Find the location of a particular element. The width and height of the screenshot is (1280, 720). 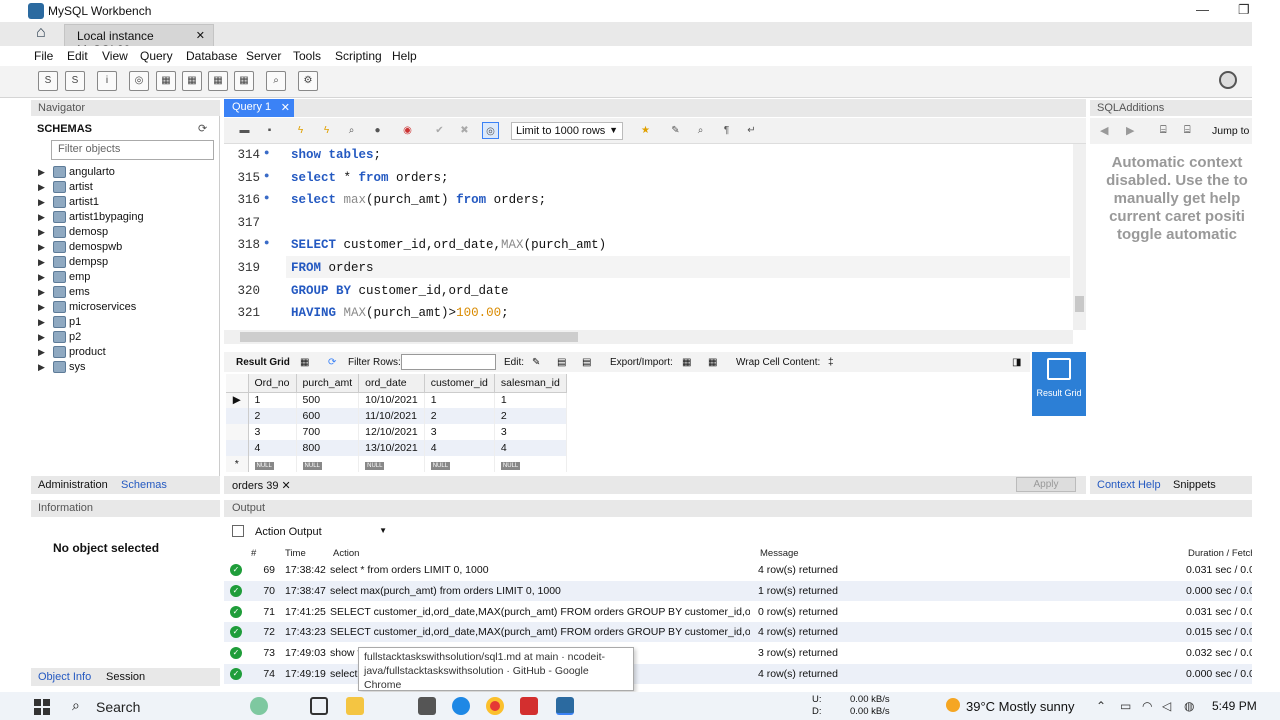

keyboard-icon: ▭ is located at coordinates (1125, 706).